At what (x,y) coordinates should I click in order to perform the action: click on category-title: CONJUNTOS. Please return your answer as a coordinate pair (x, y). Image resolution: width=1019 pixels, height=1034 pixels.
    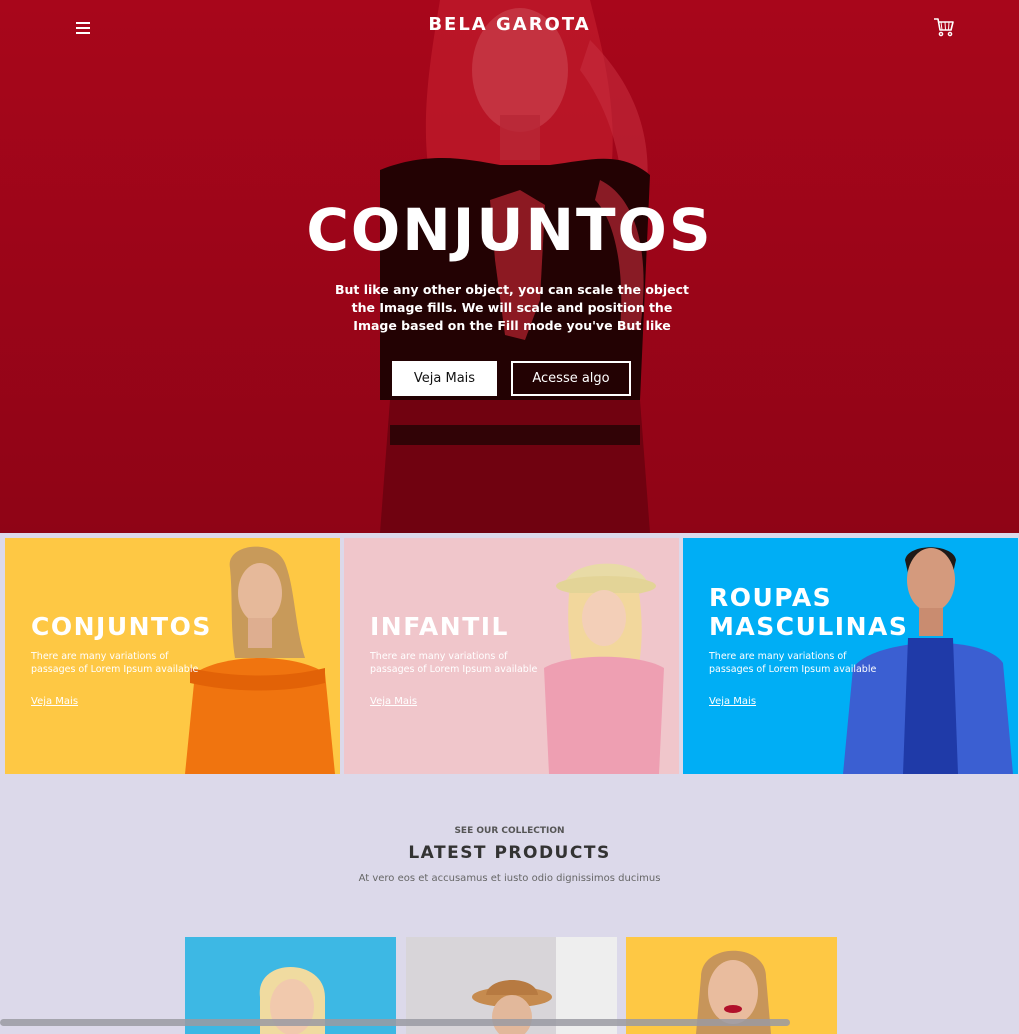
    Looking at the image, I should click on (121, 626).